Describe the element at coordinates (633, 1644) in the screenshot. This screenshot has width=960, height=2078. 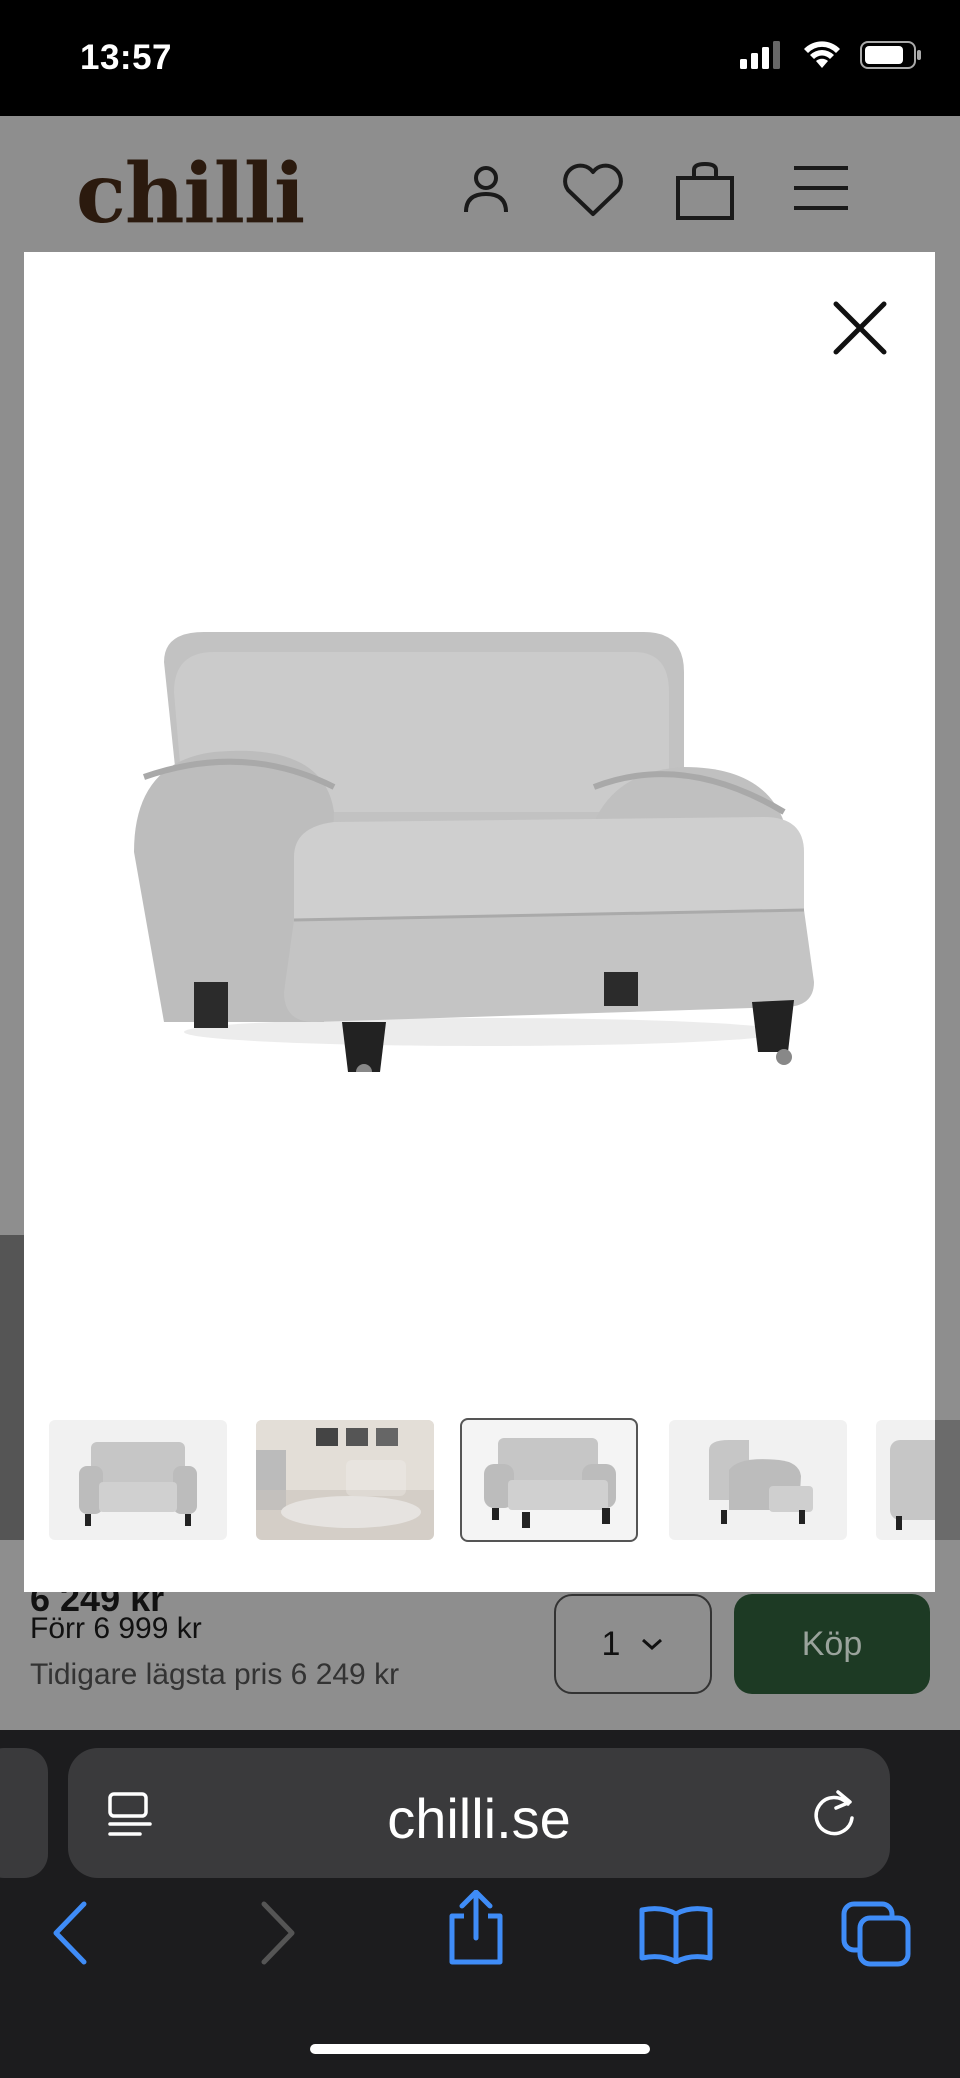
I see `quantity-select: 1` at that location.